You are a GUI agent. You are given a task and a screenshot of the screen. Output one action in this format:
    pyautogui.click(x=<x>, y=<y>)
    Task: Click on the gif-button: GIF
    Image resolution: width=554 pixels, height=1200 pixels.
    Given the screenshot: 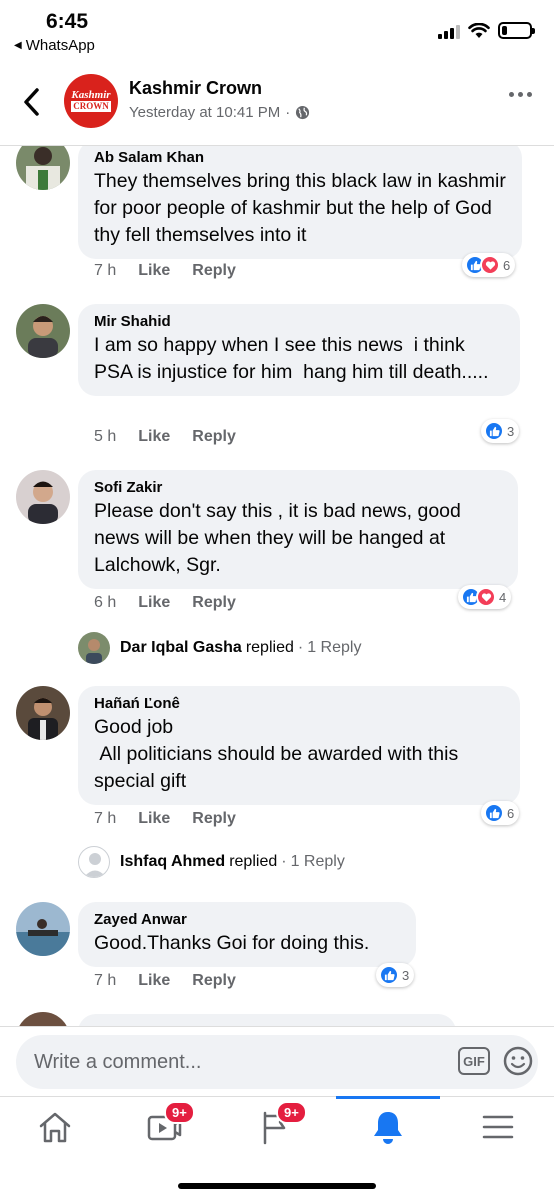 What is the action you would take?
    pyautogui.click(x=474, y=1061)
    